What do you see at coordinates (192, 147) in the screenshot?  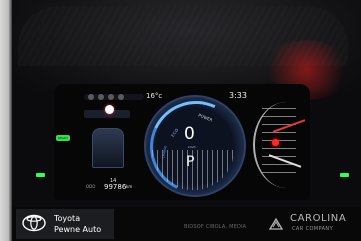 I see `speed-unit: km/h` at bounding box center [192, 147].